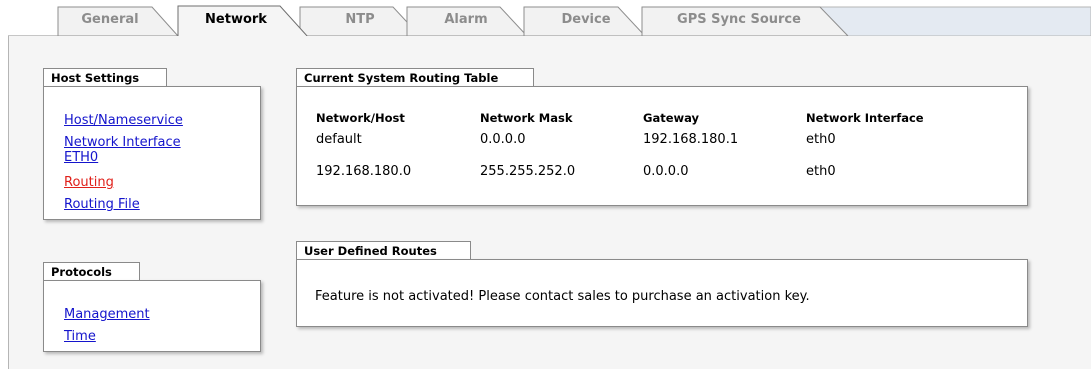 The image size is (1091, 369). What do you see at coordinates (360, 19) in the screenshot?
I see `tab-ntp: NTP` at bounding box center [360, 19].